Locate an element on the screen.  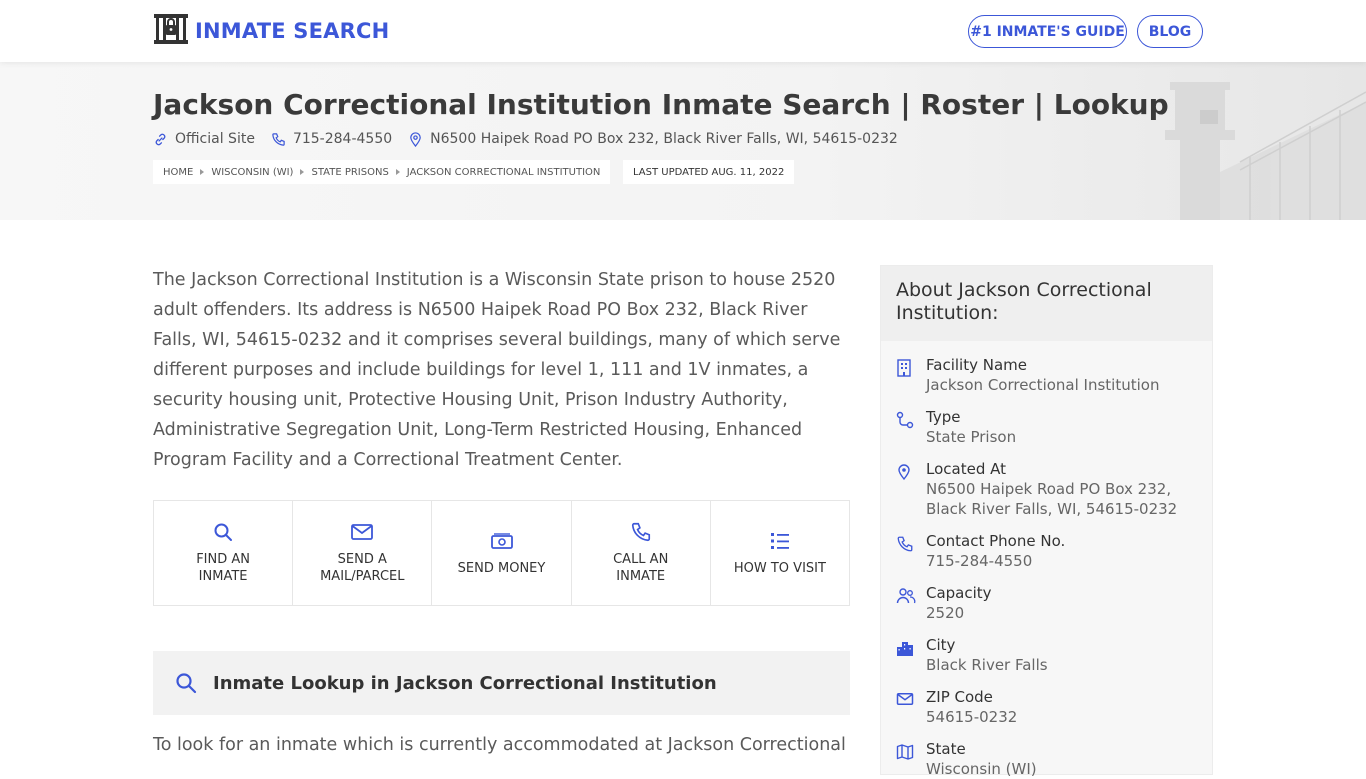
call-inmate-label: CALL AN INMATE is located at coordinates (641, 568).